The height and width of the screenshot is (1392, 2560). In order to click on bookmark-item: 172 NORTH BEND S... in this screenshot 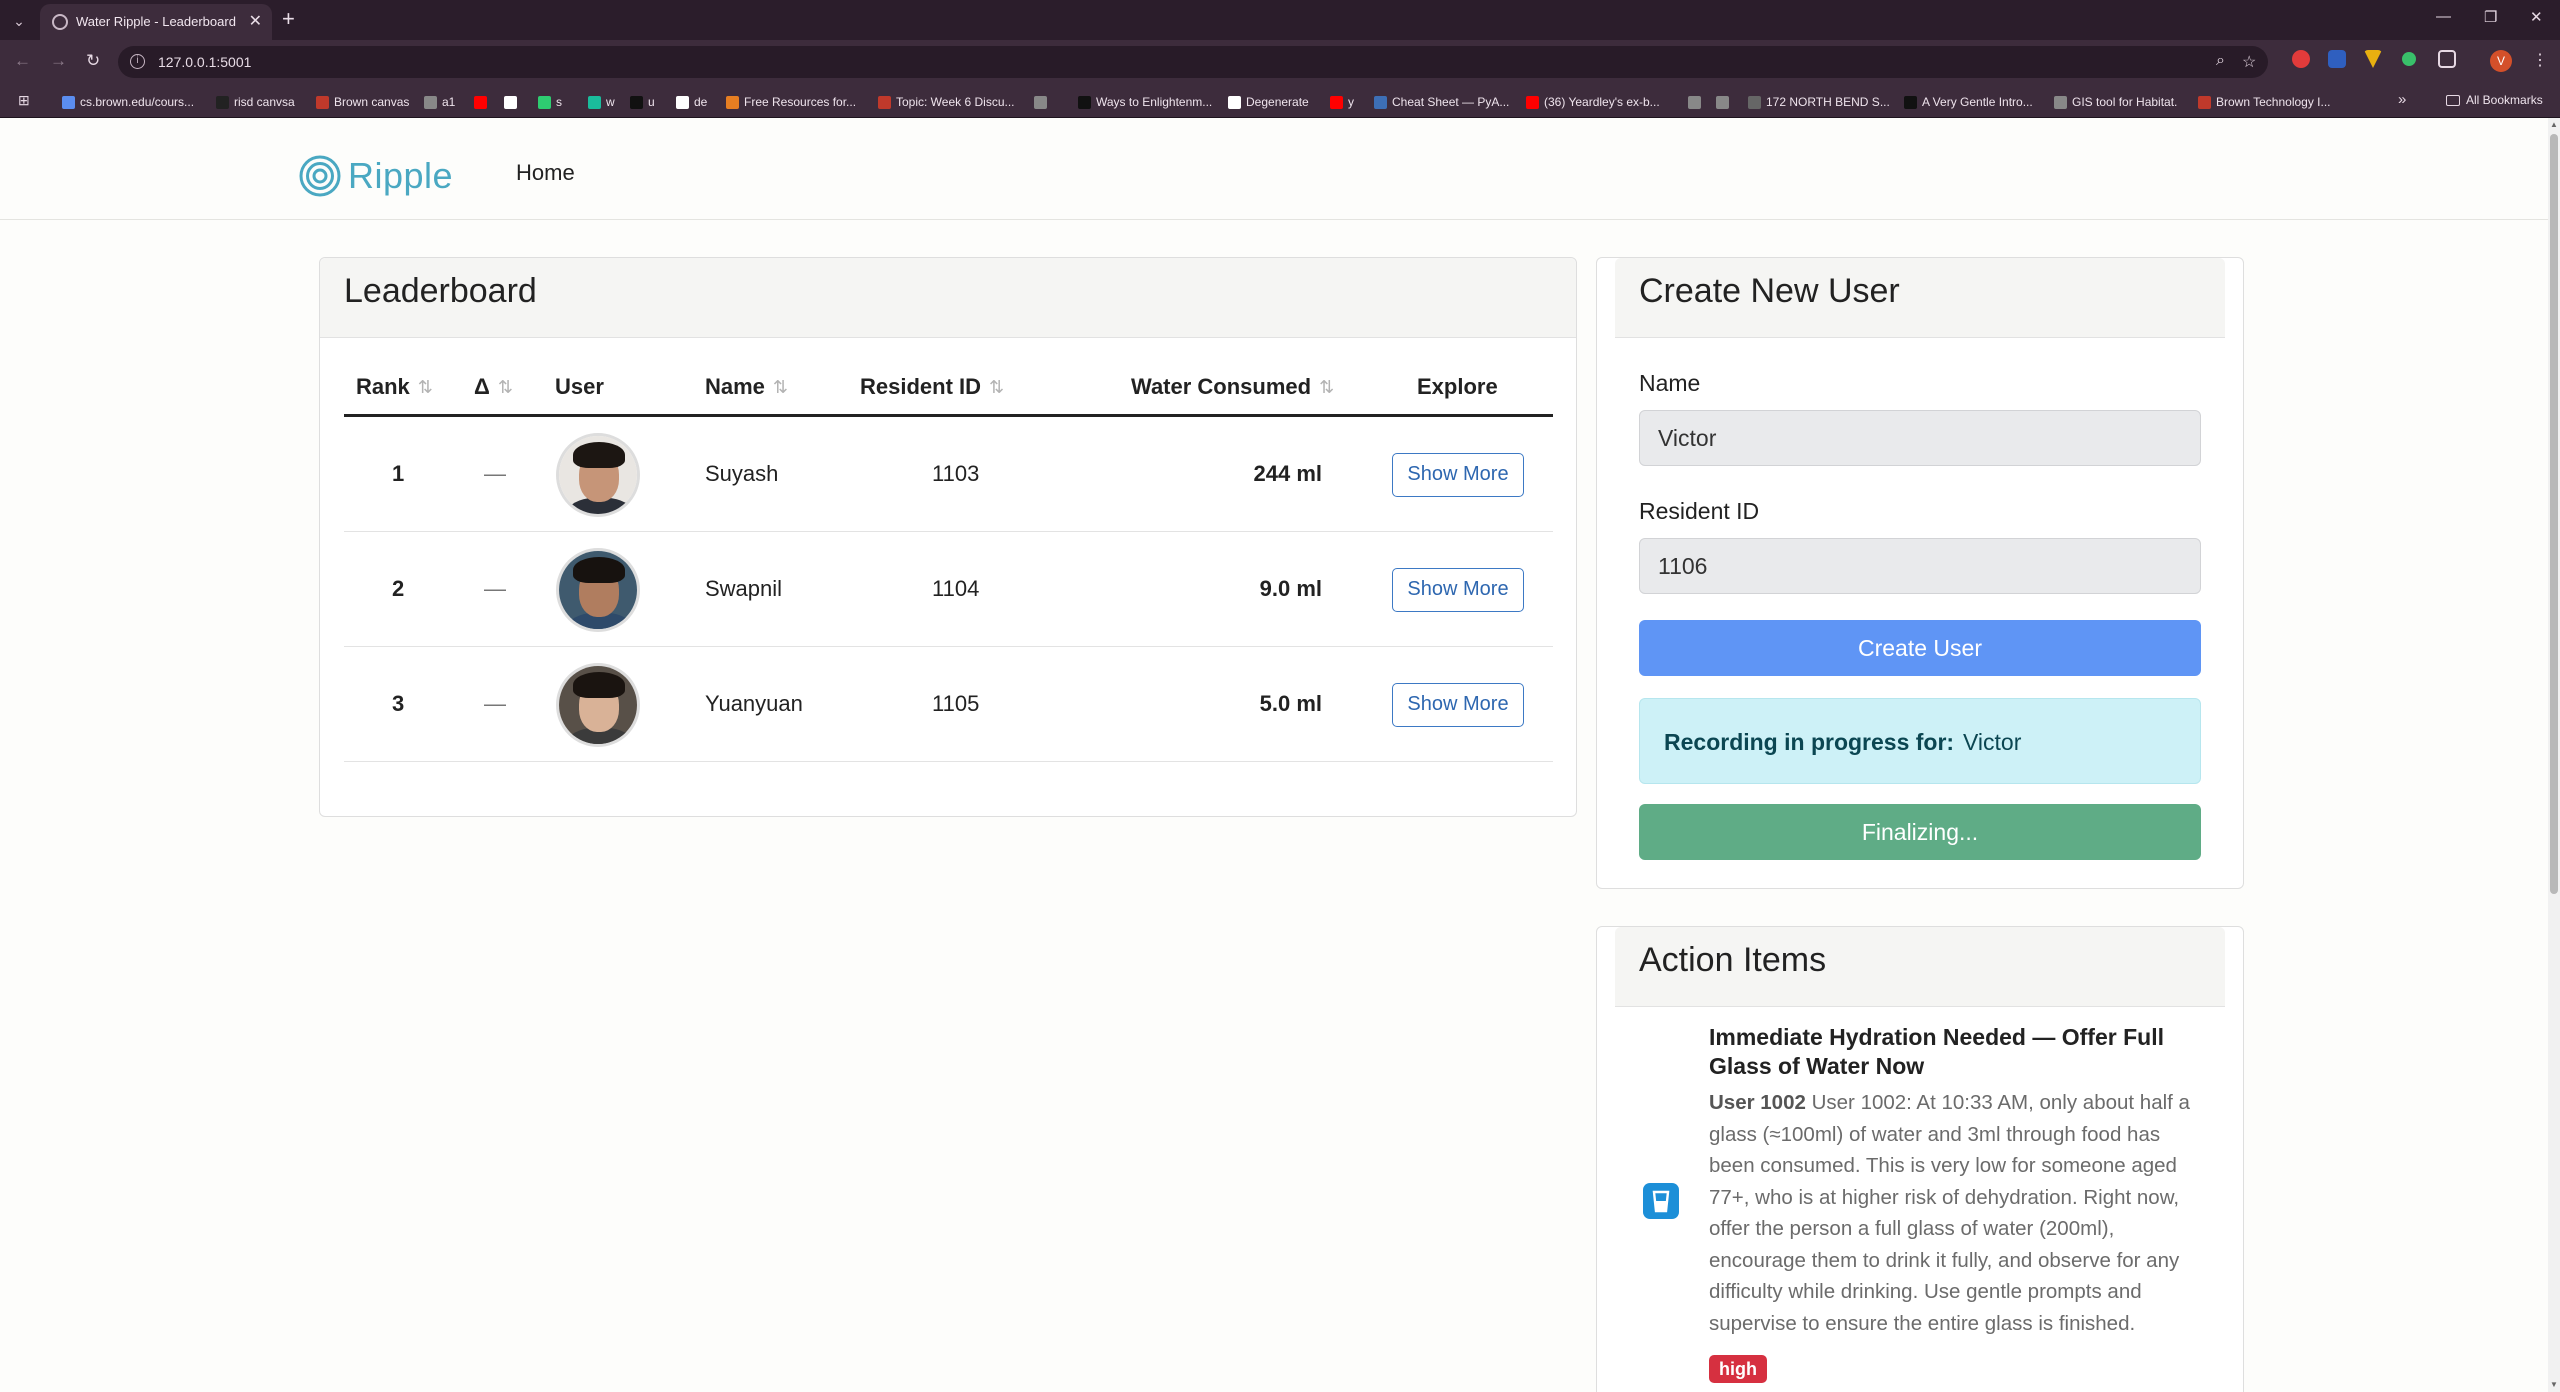, I will do `click(1819, 102)`.